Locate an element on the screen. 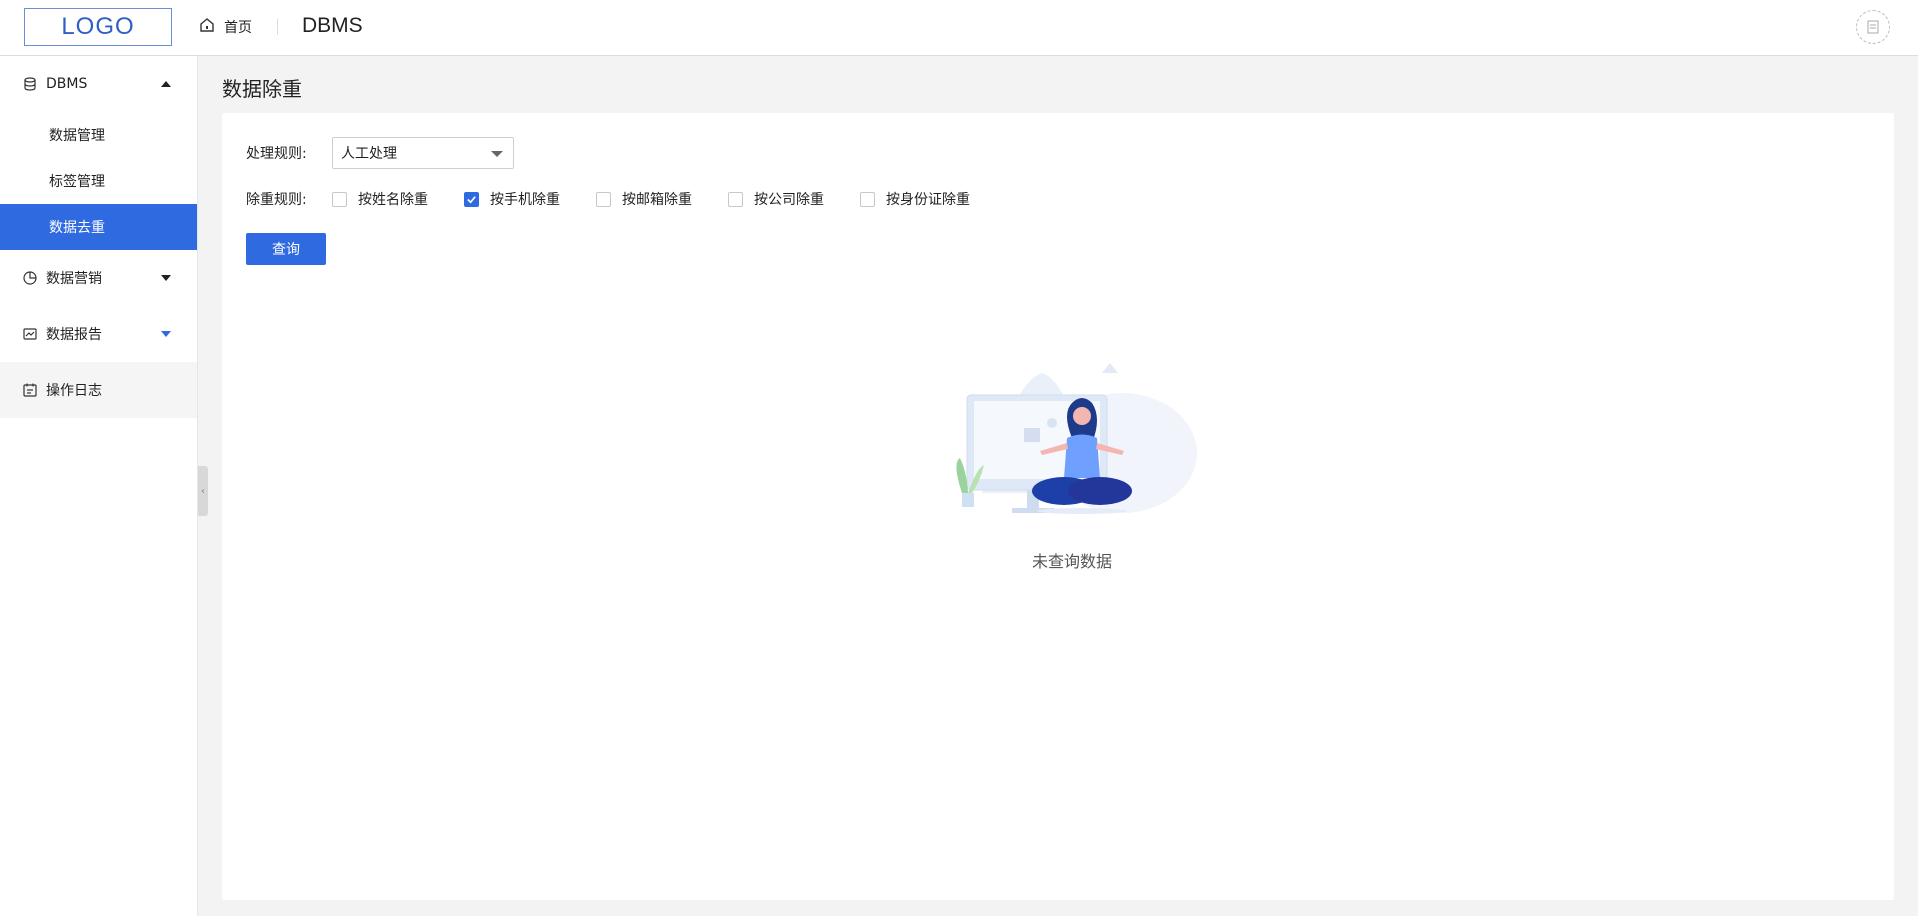 This screenshot has width=1918, height=916. dedup-row: 除重规则: 按姓名除重 按手机除重 按邮箱除重 按公司除重 按身份证除重 is located at coordinates (626, 199).